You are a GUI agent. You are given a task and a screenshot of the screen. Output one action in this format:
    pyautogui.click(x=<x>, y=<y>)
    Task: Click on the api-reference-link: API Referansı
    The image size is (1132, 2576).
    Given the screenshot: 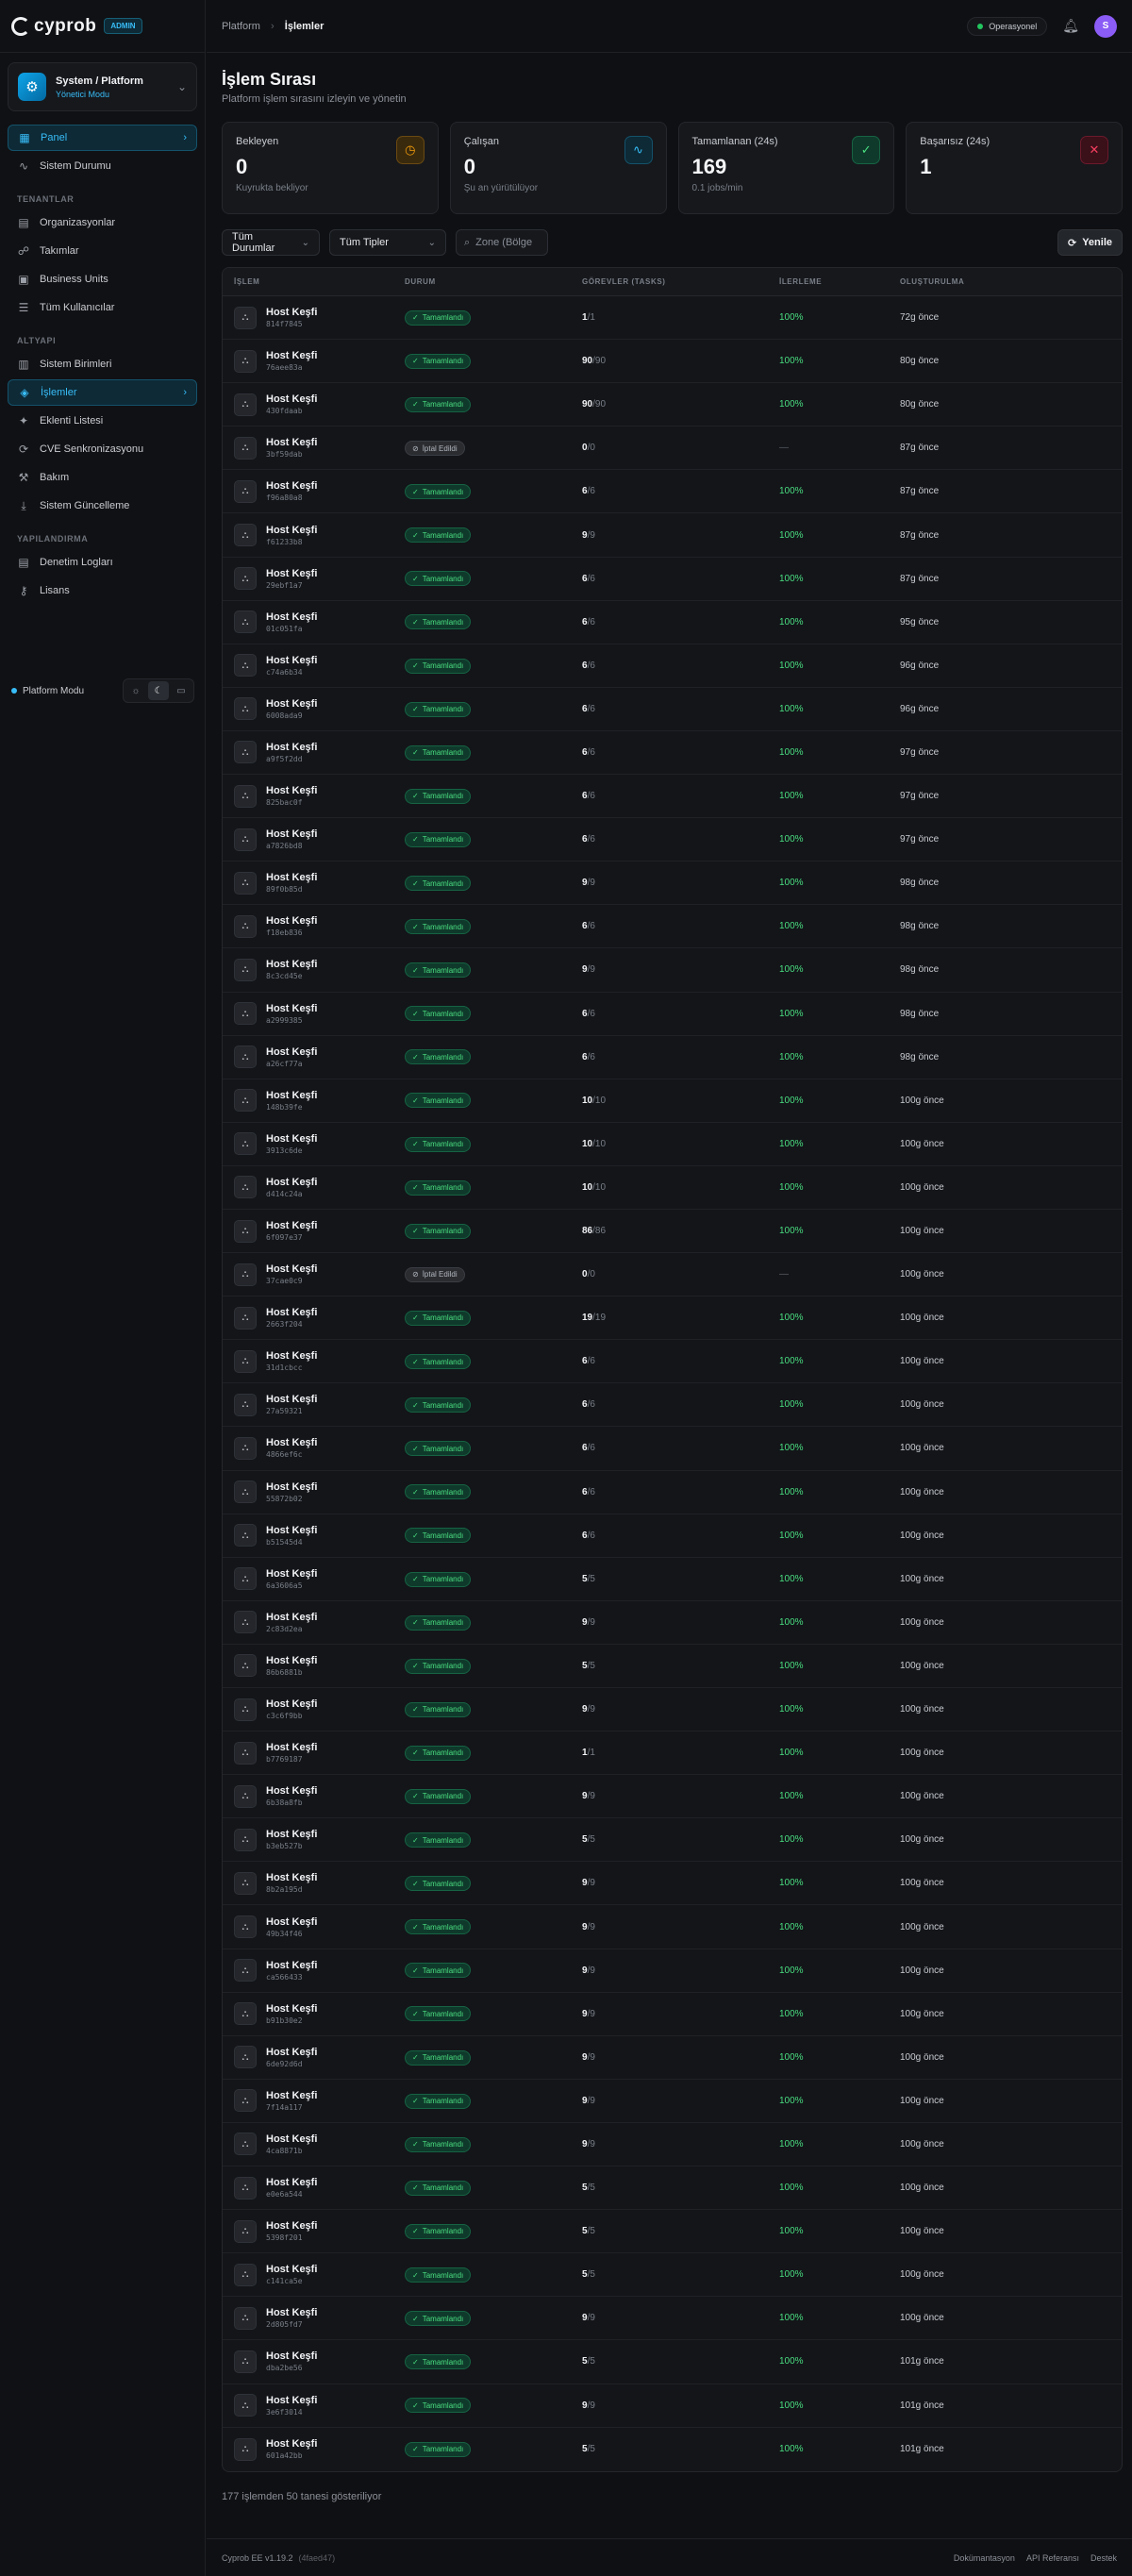 What is the action you would take?
    pyautogui.click(x=1052, y=2558)
    